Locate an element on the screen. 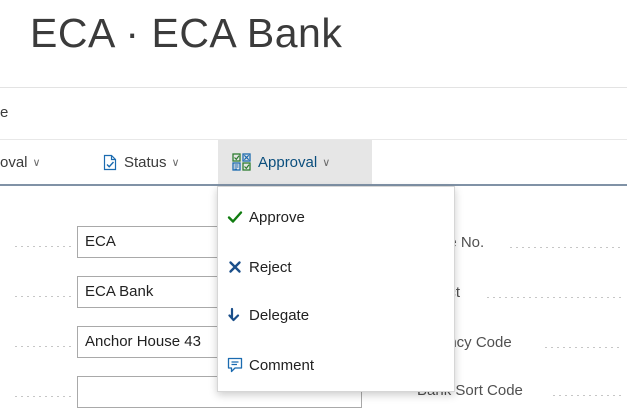  menu-item-delegate: Delegate is located at coordinates (268, 315).